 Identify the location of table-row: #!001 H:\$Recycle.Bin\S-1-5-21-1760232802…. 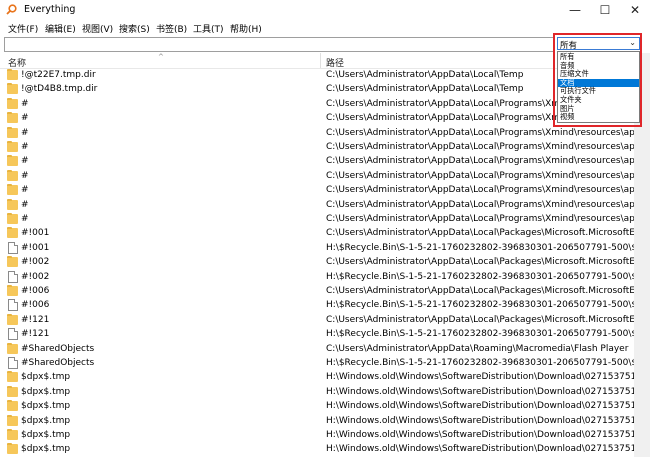
(317, 248).